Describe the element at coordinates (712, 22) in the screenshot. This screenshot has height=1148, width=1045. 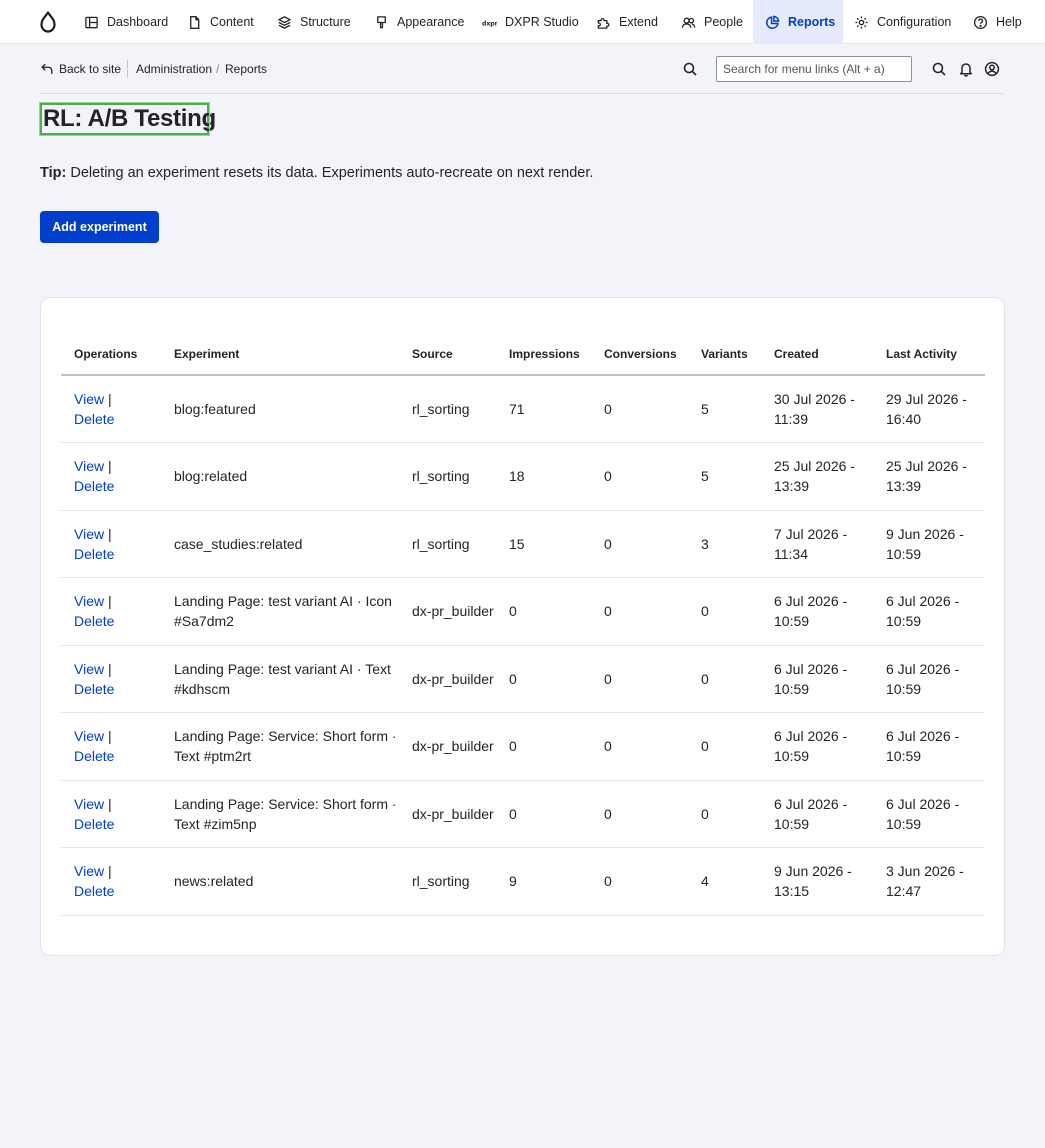
I see `toolbar-people: People` at that location.